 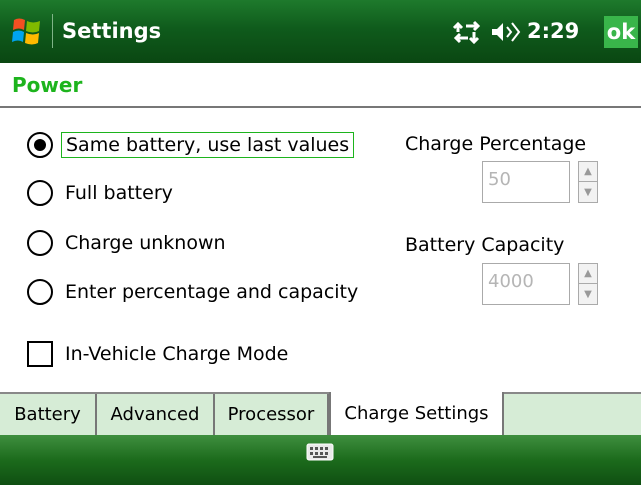 I want to click on tab-battery: Battery, so click(x=48, y=414).